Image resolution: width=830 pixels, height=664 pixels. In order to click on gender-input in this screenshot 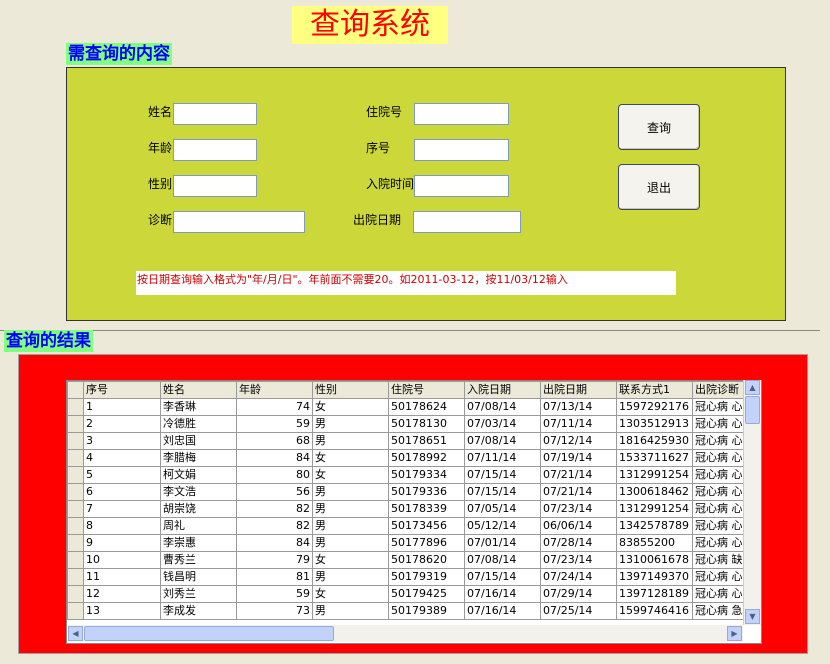, I will do `click(215, 186)`.